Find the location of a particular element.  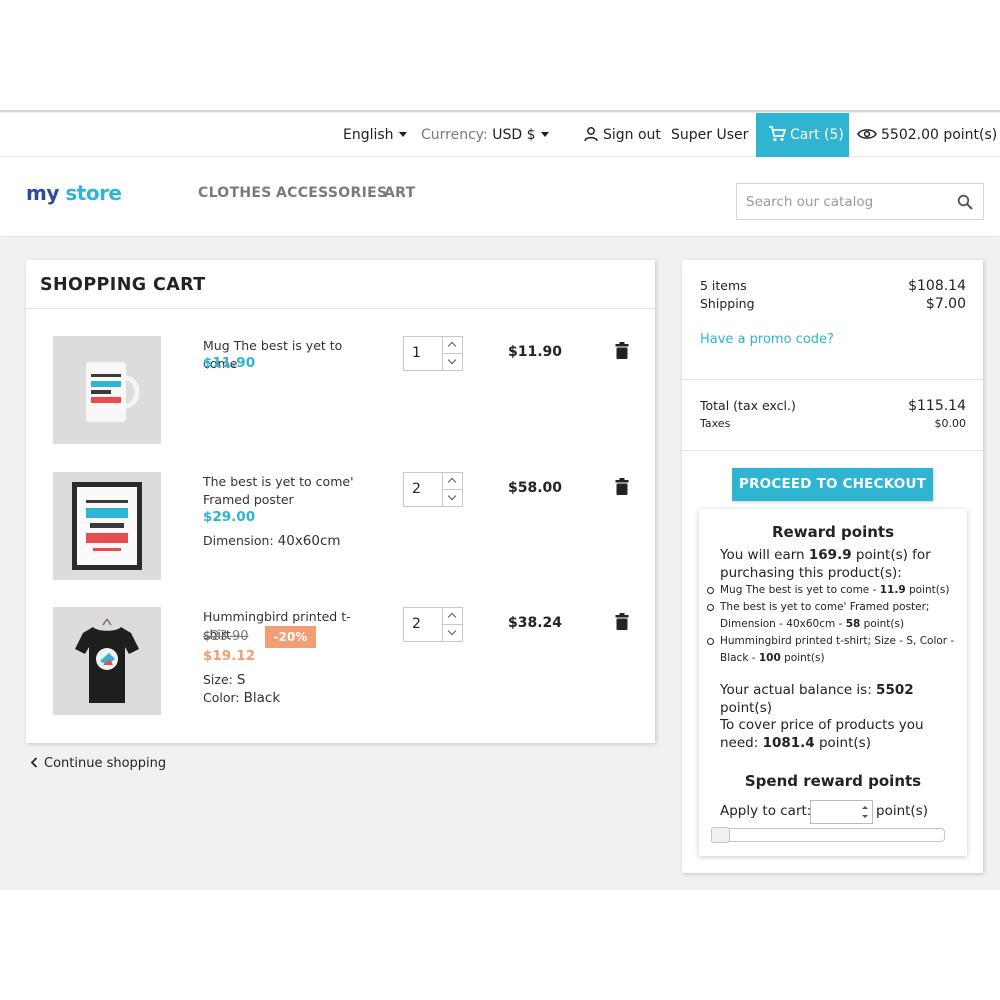

taxes-label: Taxes is located at coordinates (715, 423).